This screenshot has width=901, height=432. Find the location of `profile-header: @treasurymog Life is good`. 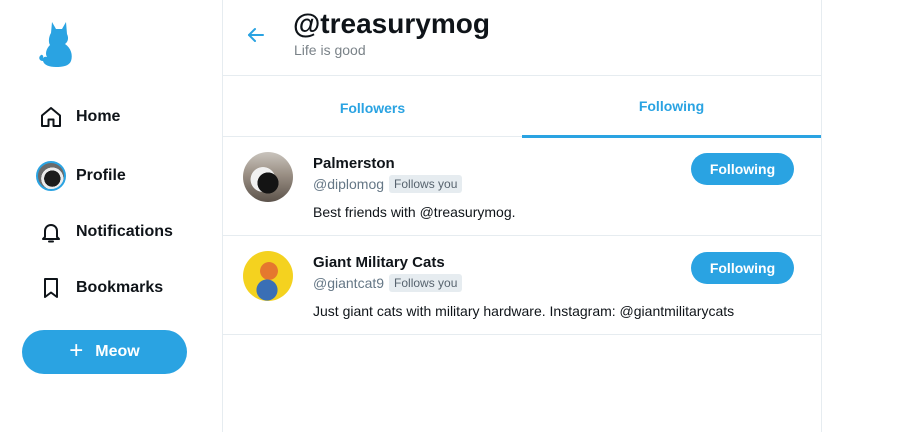

profile-header: @treasurymog Life is good is located at coordinates (522, 38).